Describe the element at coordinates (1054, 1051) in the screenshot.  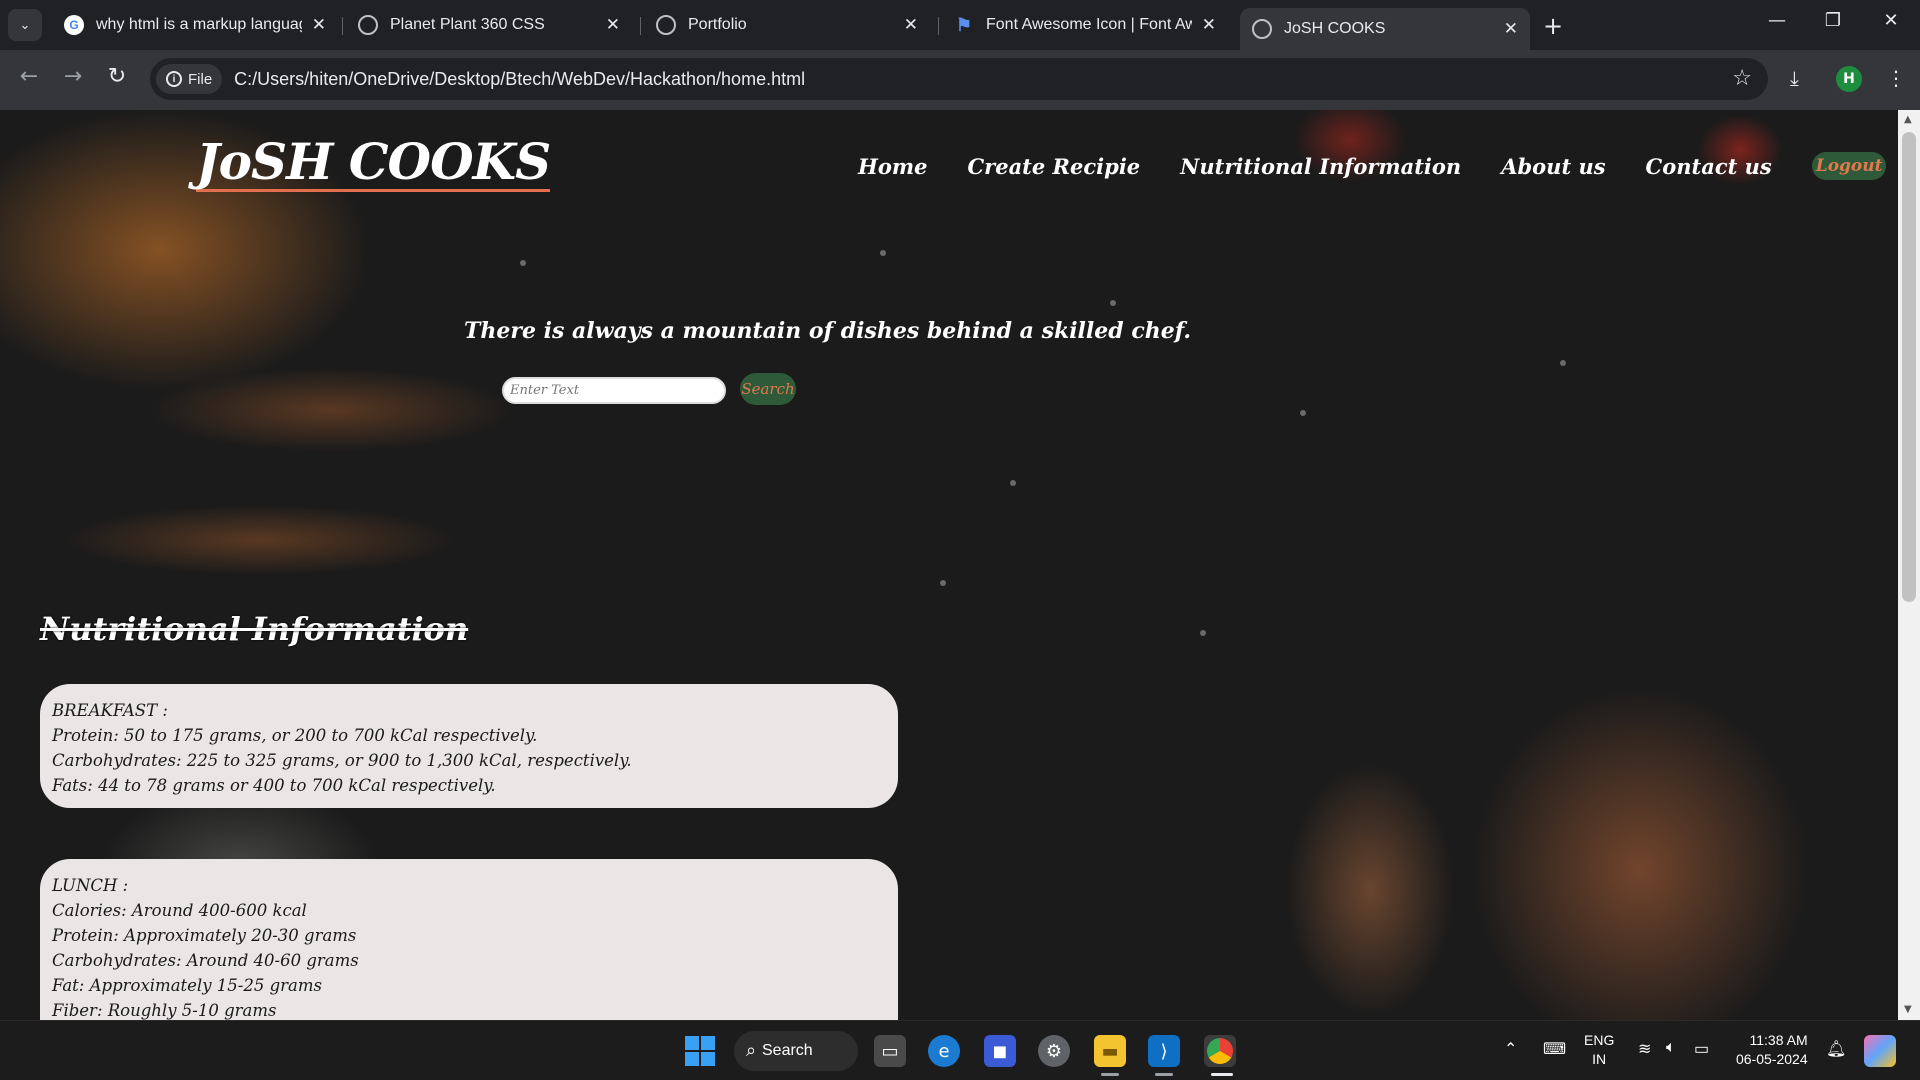
I see `settings-gear-icon: ⚙` at that location.